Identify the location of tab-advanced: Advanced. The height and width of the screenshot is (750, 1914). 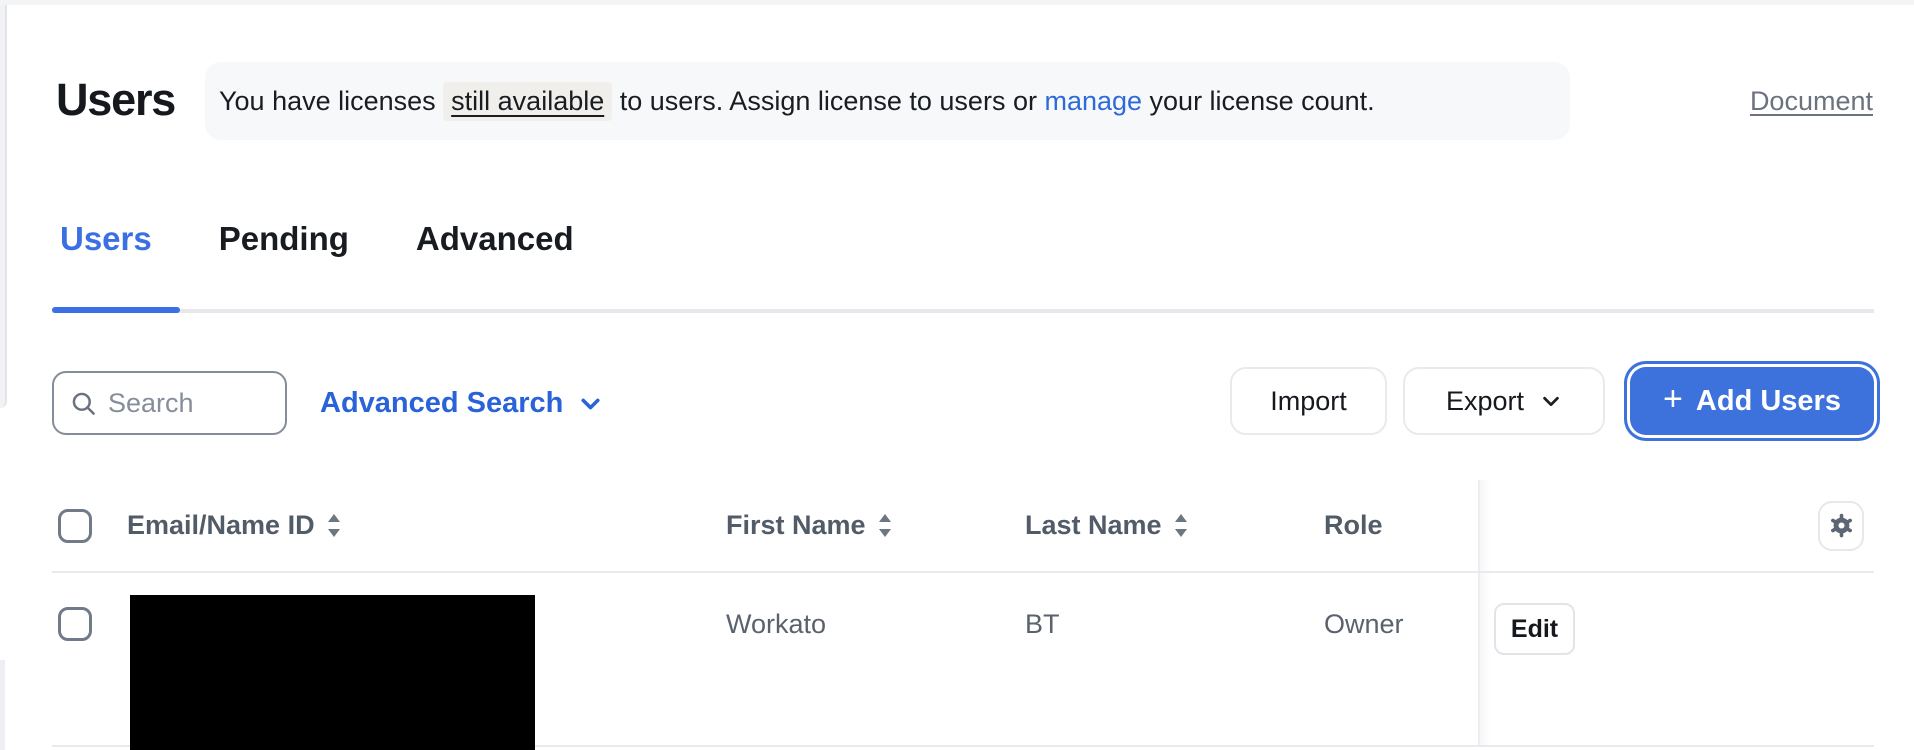
(495, 239).